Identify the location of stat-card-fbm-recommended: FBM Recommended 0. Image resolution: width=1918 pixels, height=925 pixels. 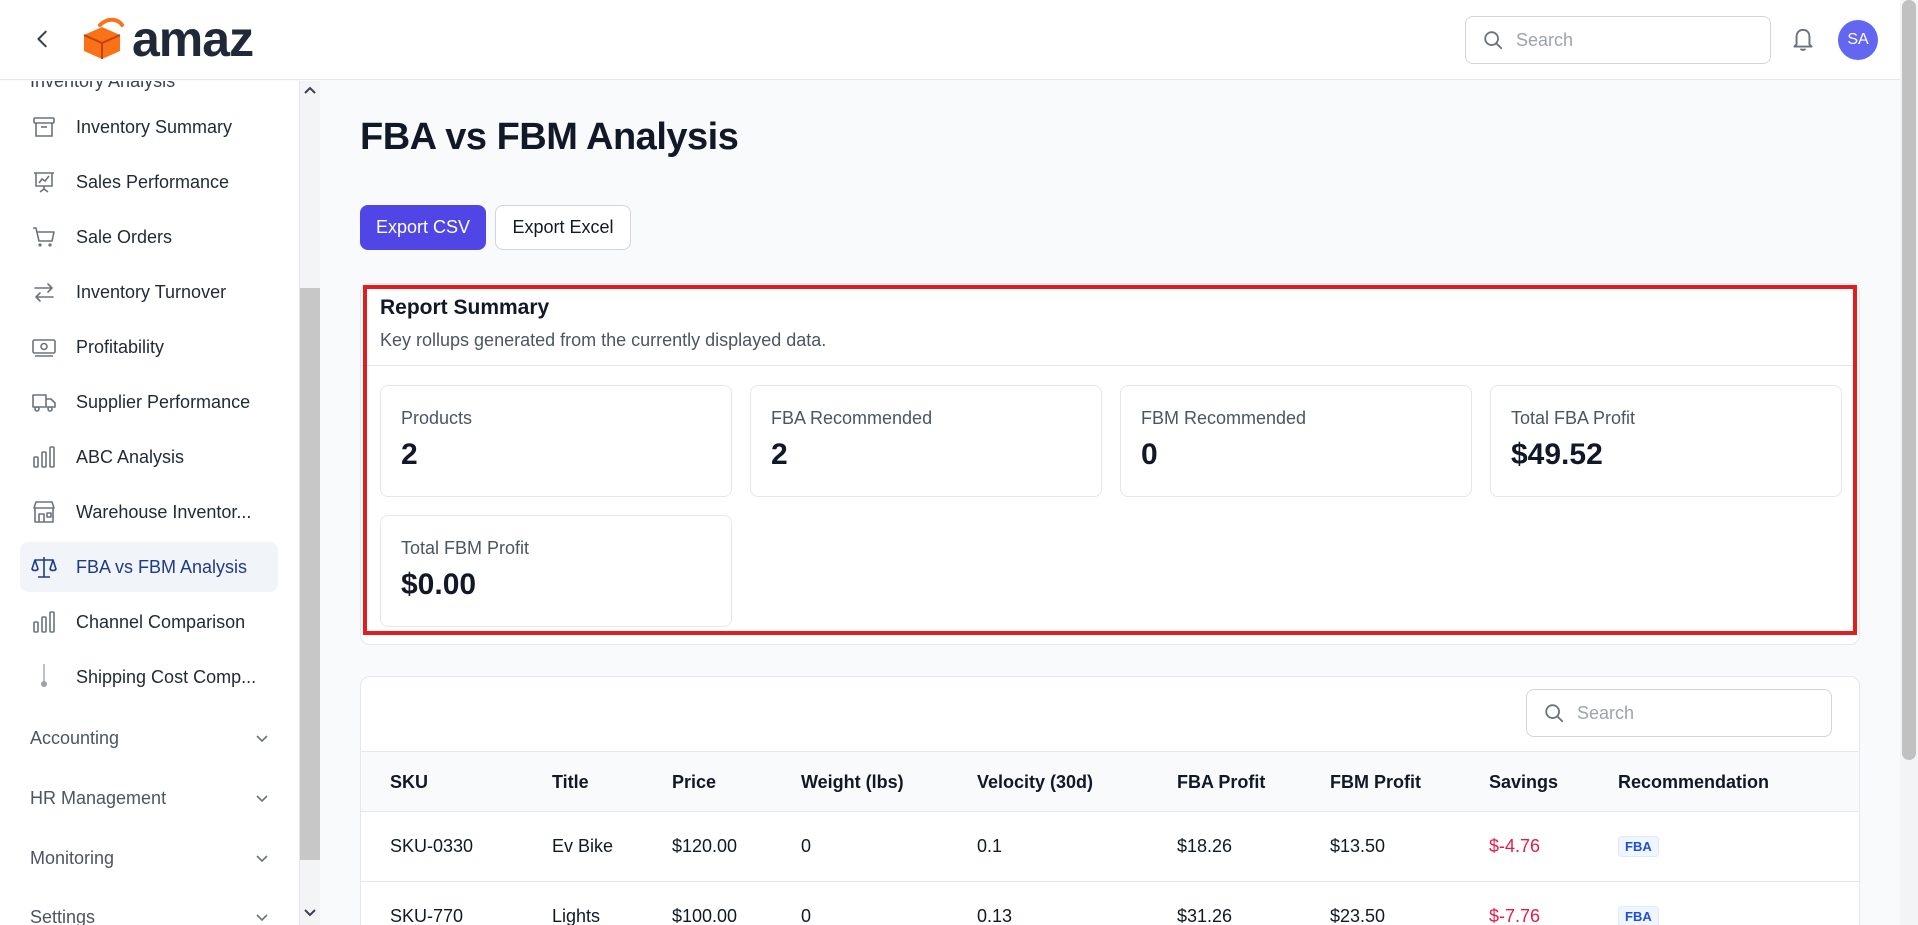
(1296, 441).